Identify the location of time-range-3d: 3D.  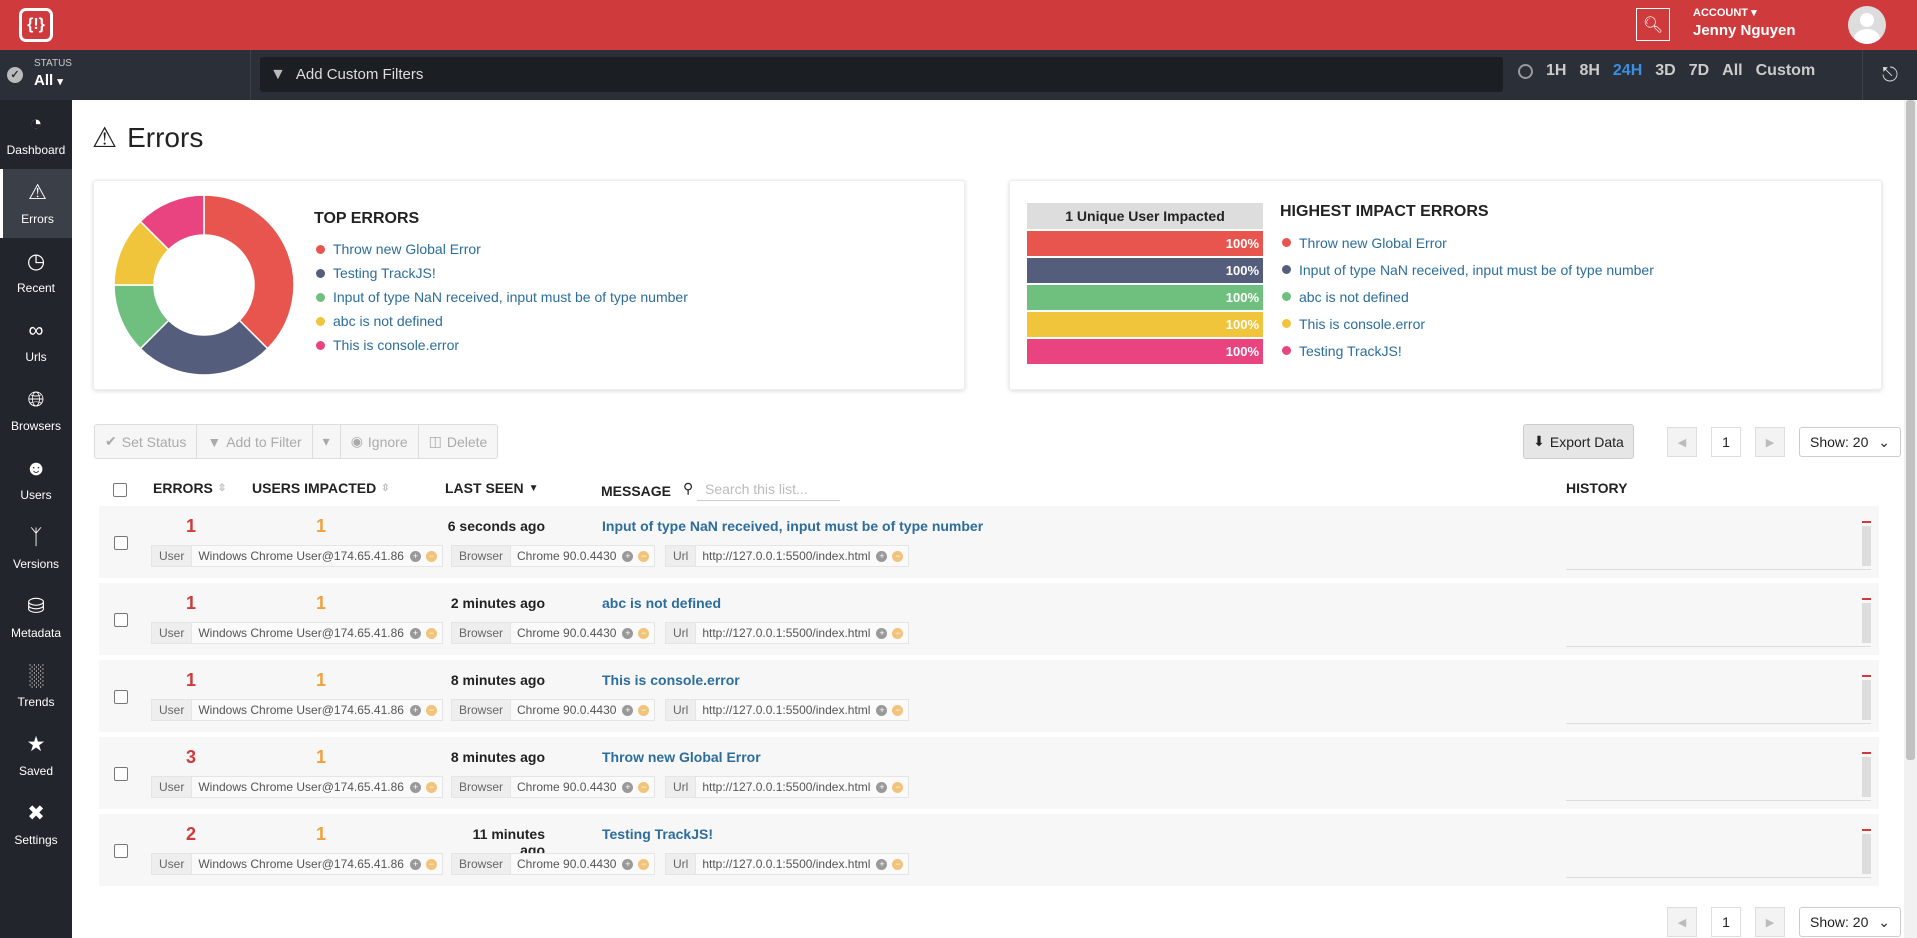
(1665, 71).